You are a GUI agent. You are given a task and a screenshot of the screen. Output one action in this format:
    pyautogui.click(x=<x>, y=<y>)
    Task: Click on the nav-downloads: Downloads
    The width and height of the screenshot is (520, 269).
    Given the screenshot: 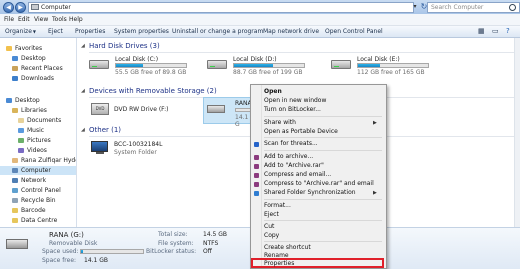 What is the action you would take?
    pyautogui.click(x=38, y=78)
    